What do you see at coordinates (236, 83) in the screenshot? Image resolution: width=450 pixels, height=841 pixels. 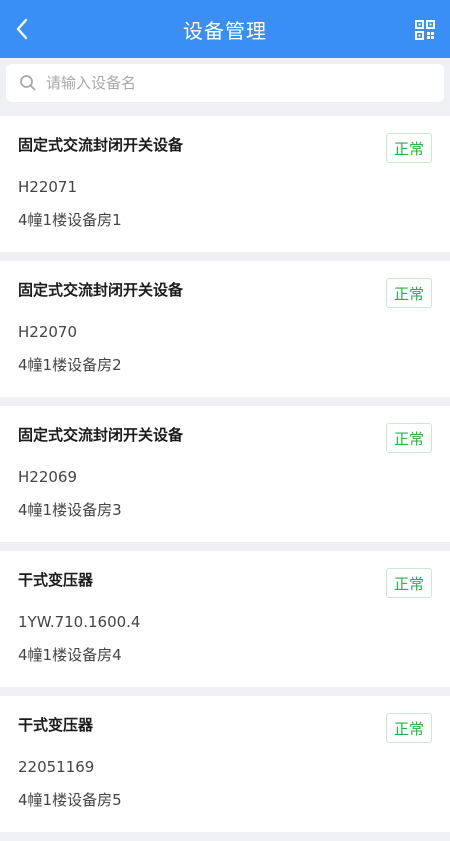 I see `search-input` at bounding box center [236, 83].